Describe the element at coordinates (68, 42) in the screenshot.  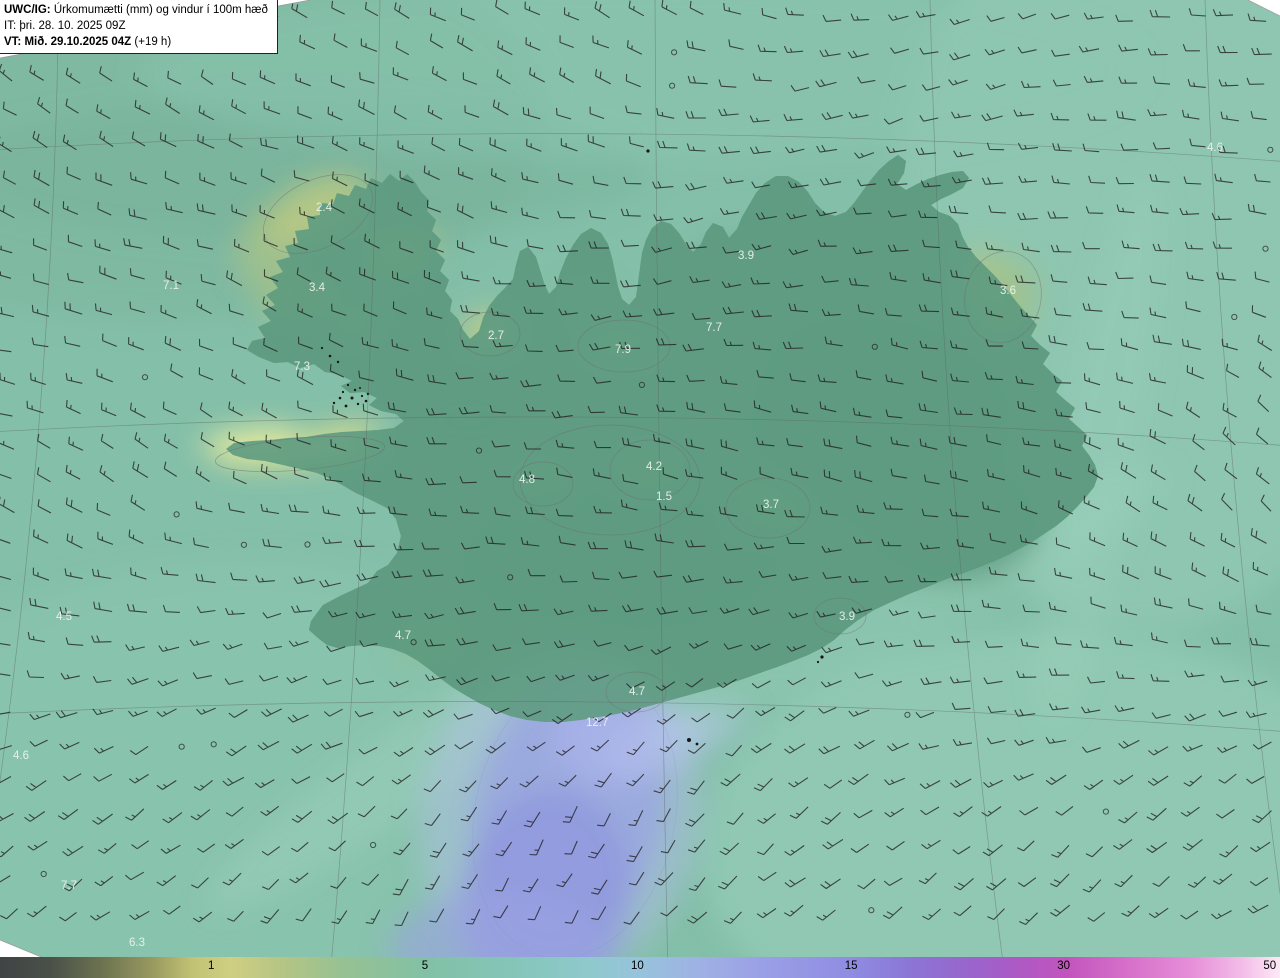
I see `valid-label: VT: Mið. 29.10.2025 04Z` at that location.